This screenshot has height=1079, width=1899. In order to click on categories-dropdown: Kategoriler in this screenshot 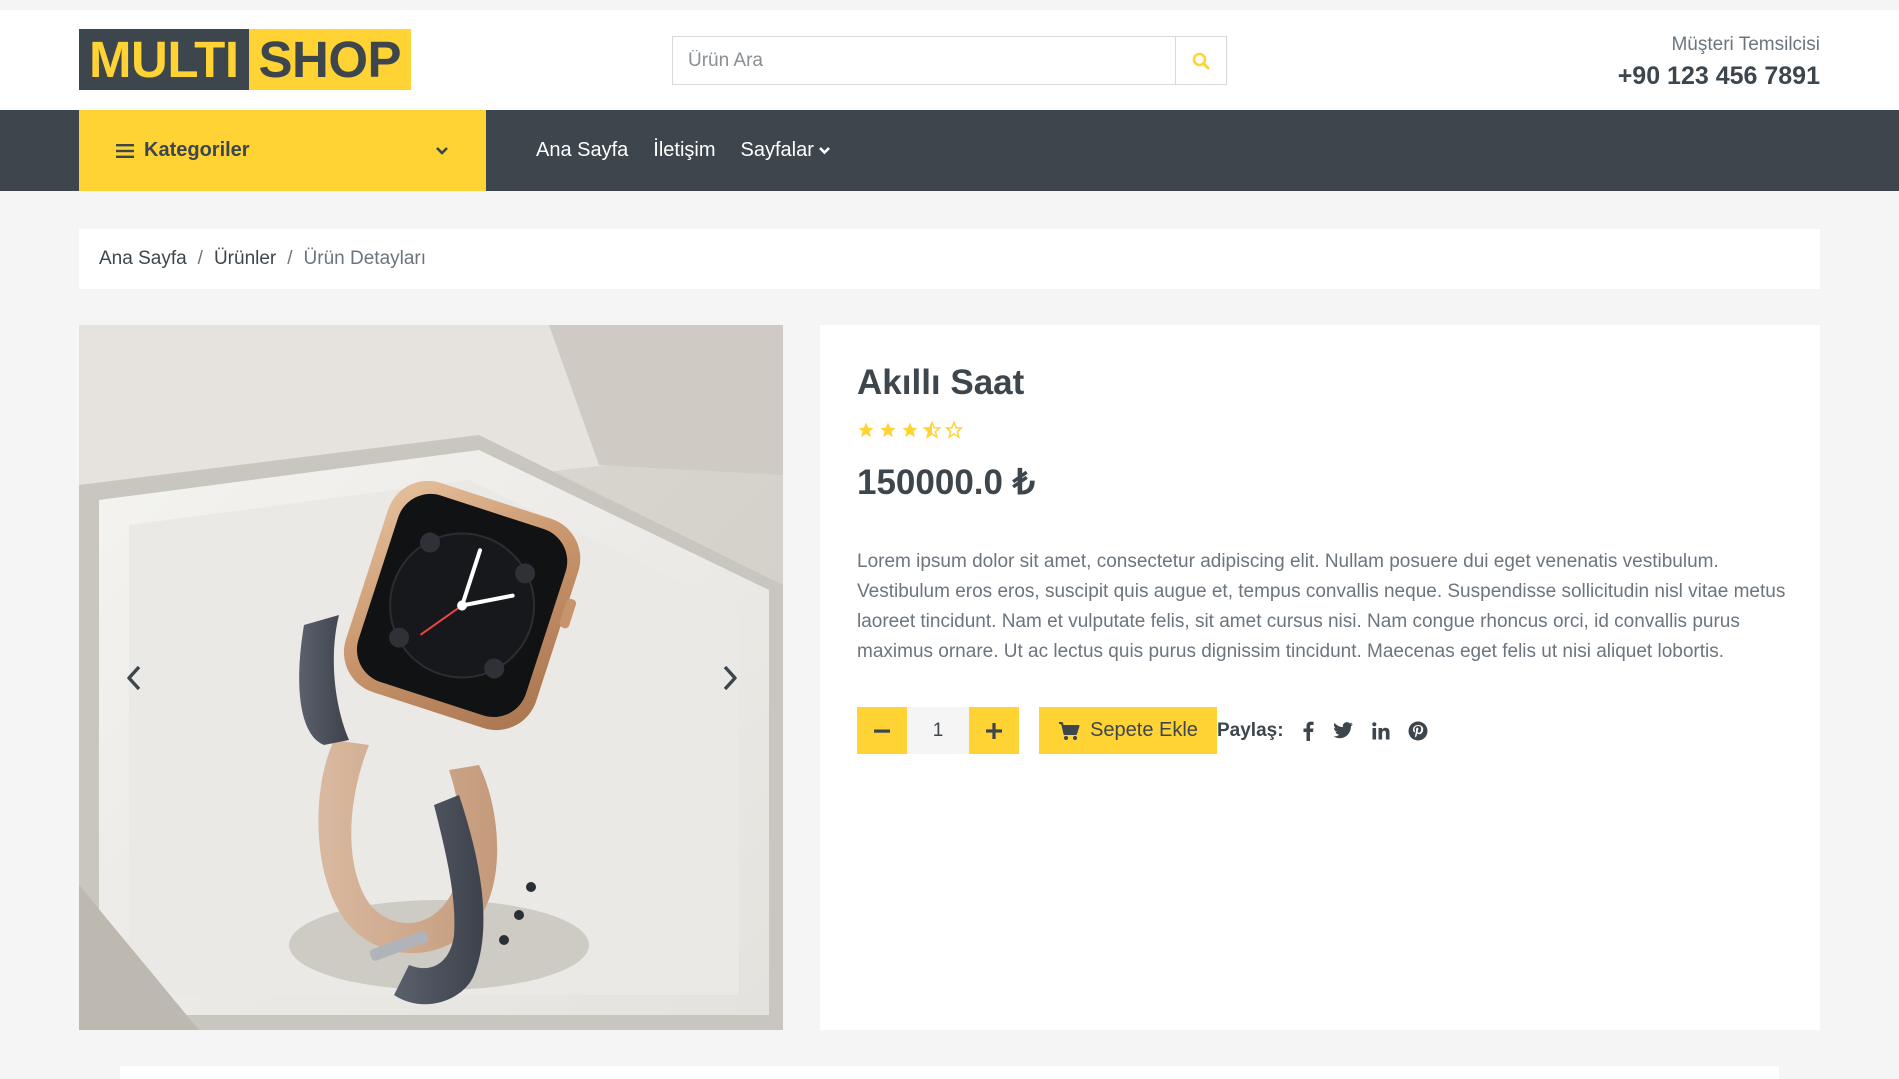, I will do `click(282, 150)`.